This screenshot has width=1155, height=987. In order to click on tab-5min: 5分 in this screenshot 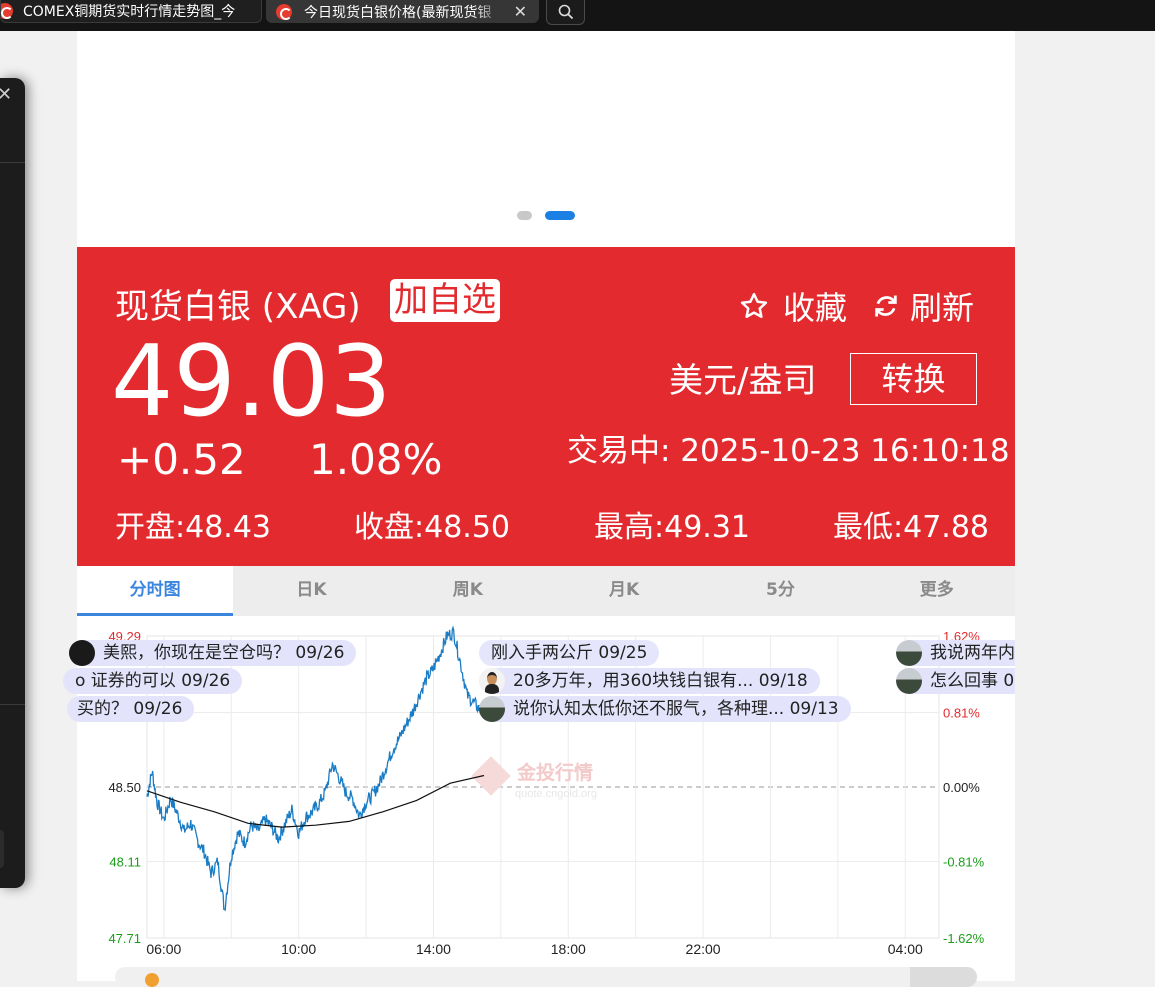, I will do `click(780, 591)`.